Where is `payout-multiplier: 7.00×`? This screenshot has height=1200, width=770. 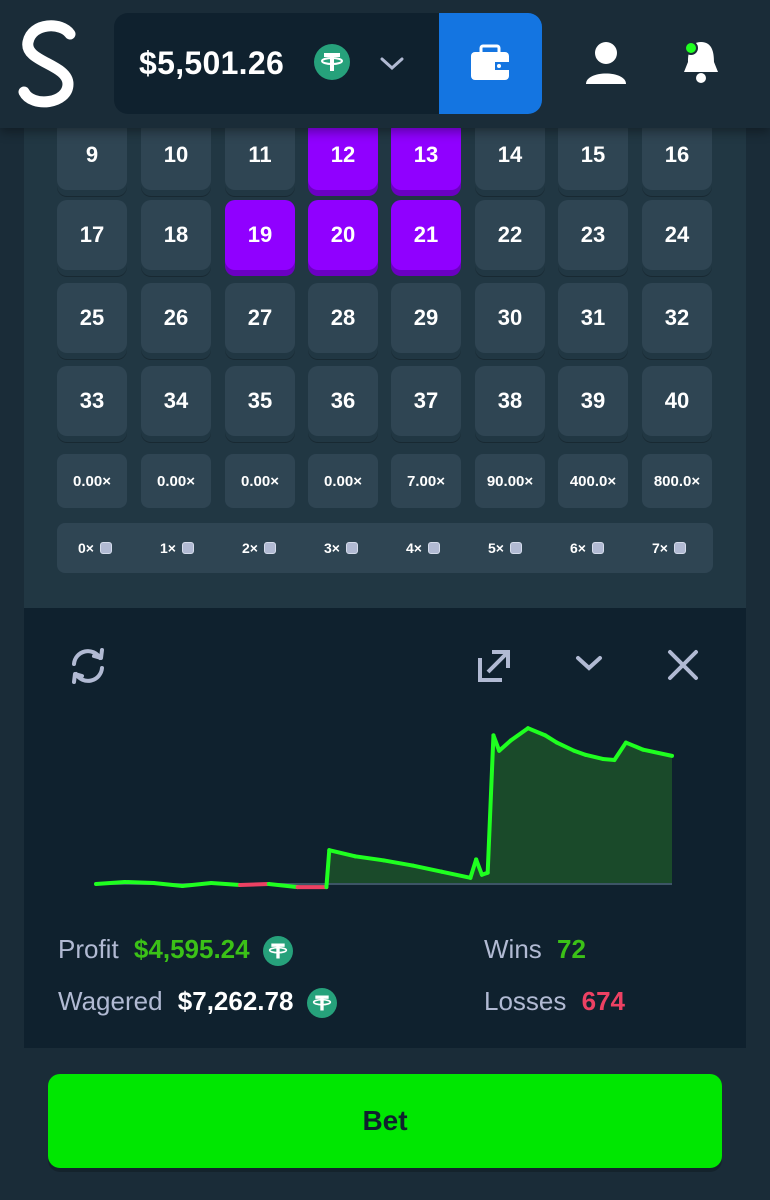 payout-multiplier: 7.00× is located at coordinates (426, 481).